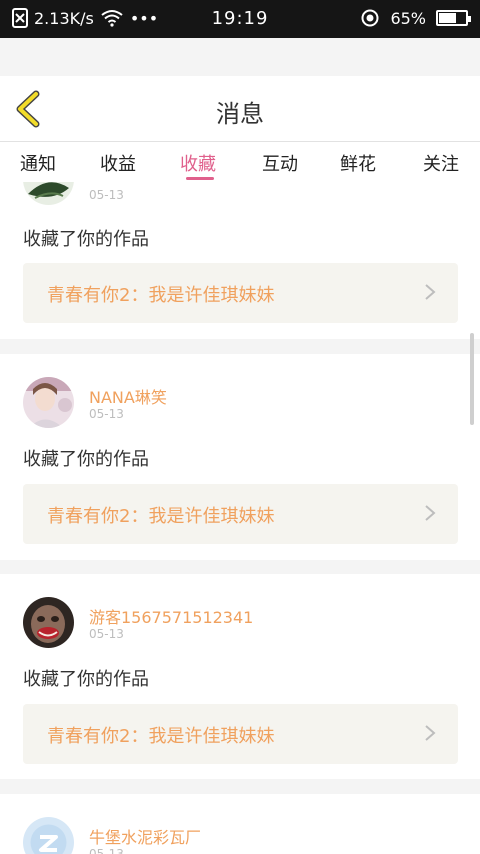 The width and height of the screenshot is (480, 854). What do you see at coordinates (370, 18) in the screenshot?
I see `location-icon` at bounding box center [370, 18].